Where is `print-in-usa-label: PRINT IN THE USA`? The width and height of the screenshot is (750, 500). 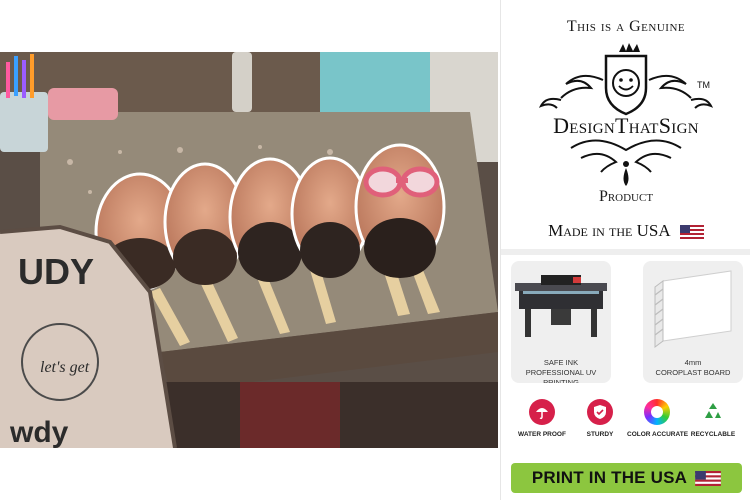 print-in-usa-label: PRINT IN THE USA is located at coordinates (609, 477).